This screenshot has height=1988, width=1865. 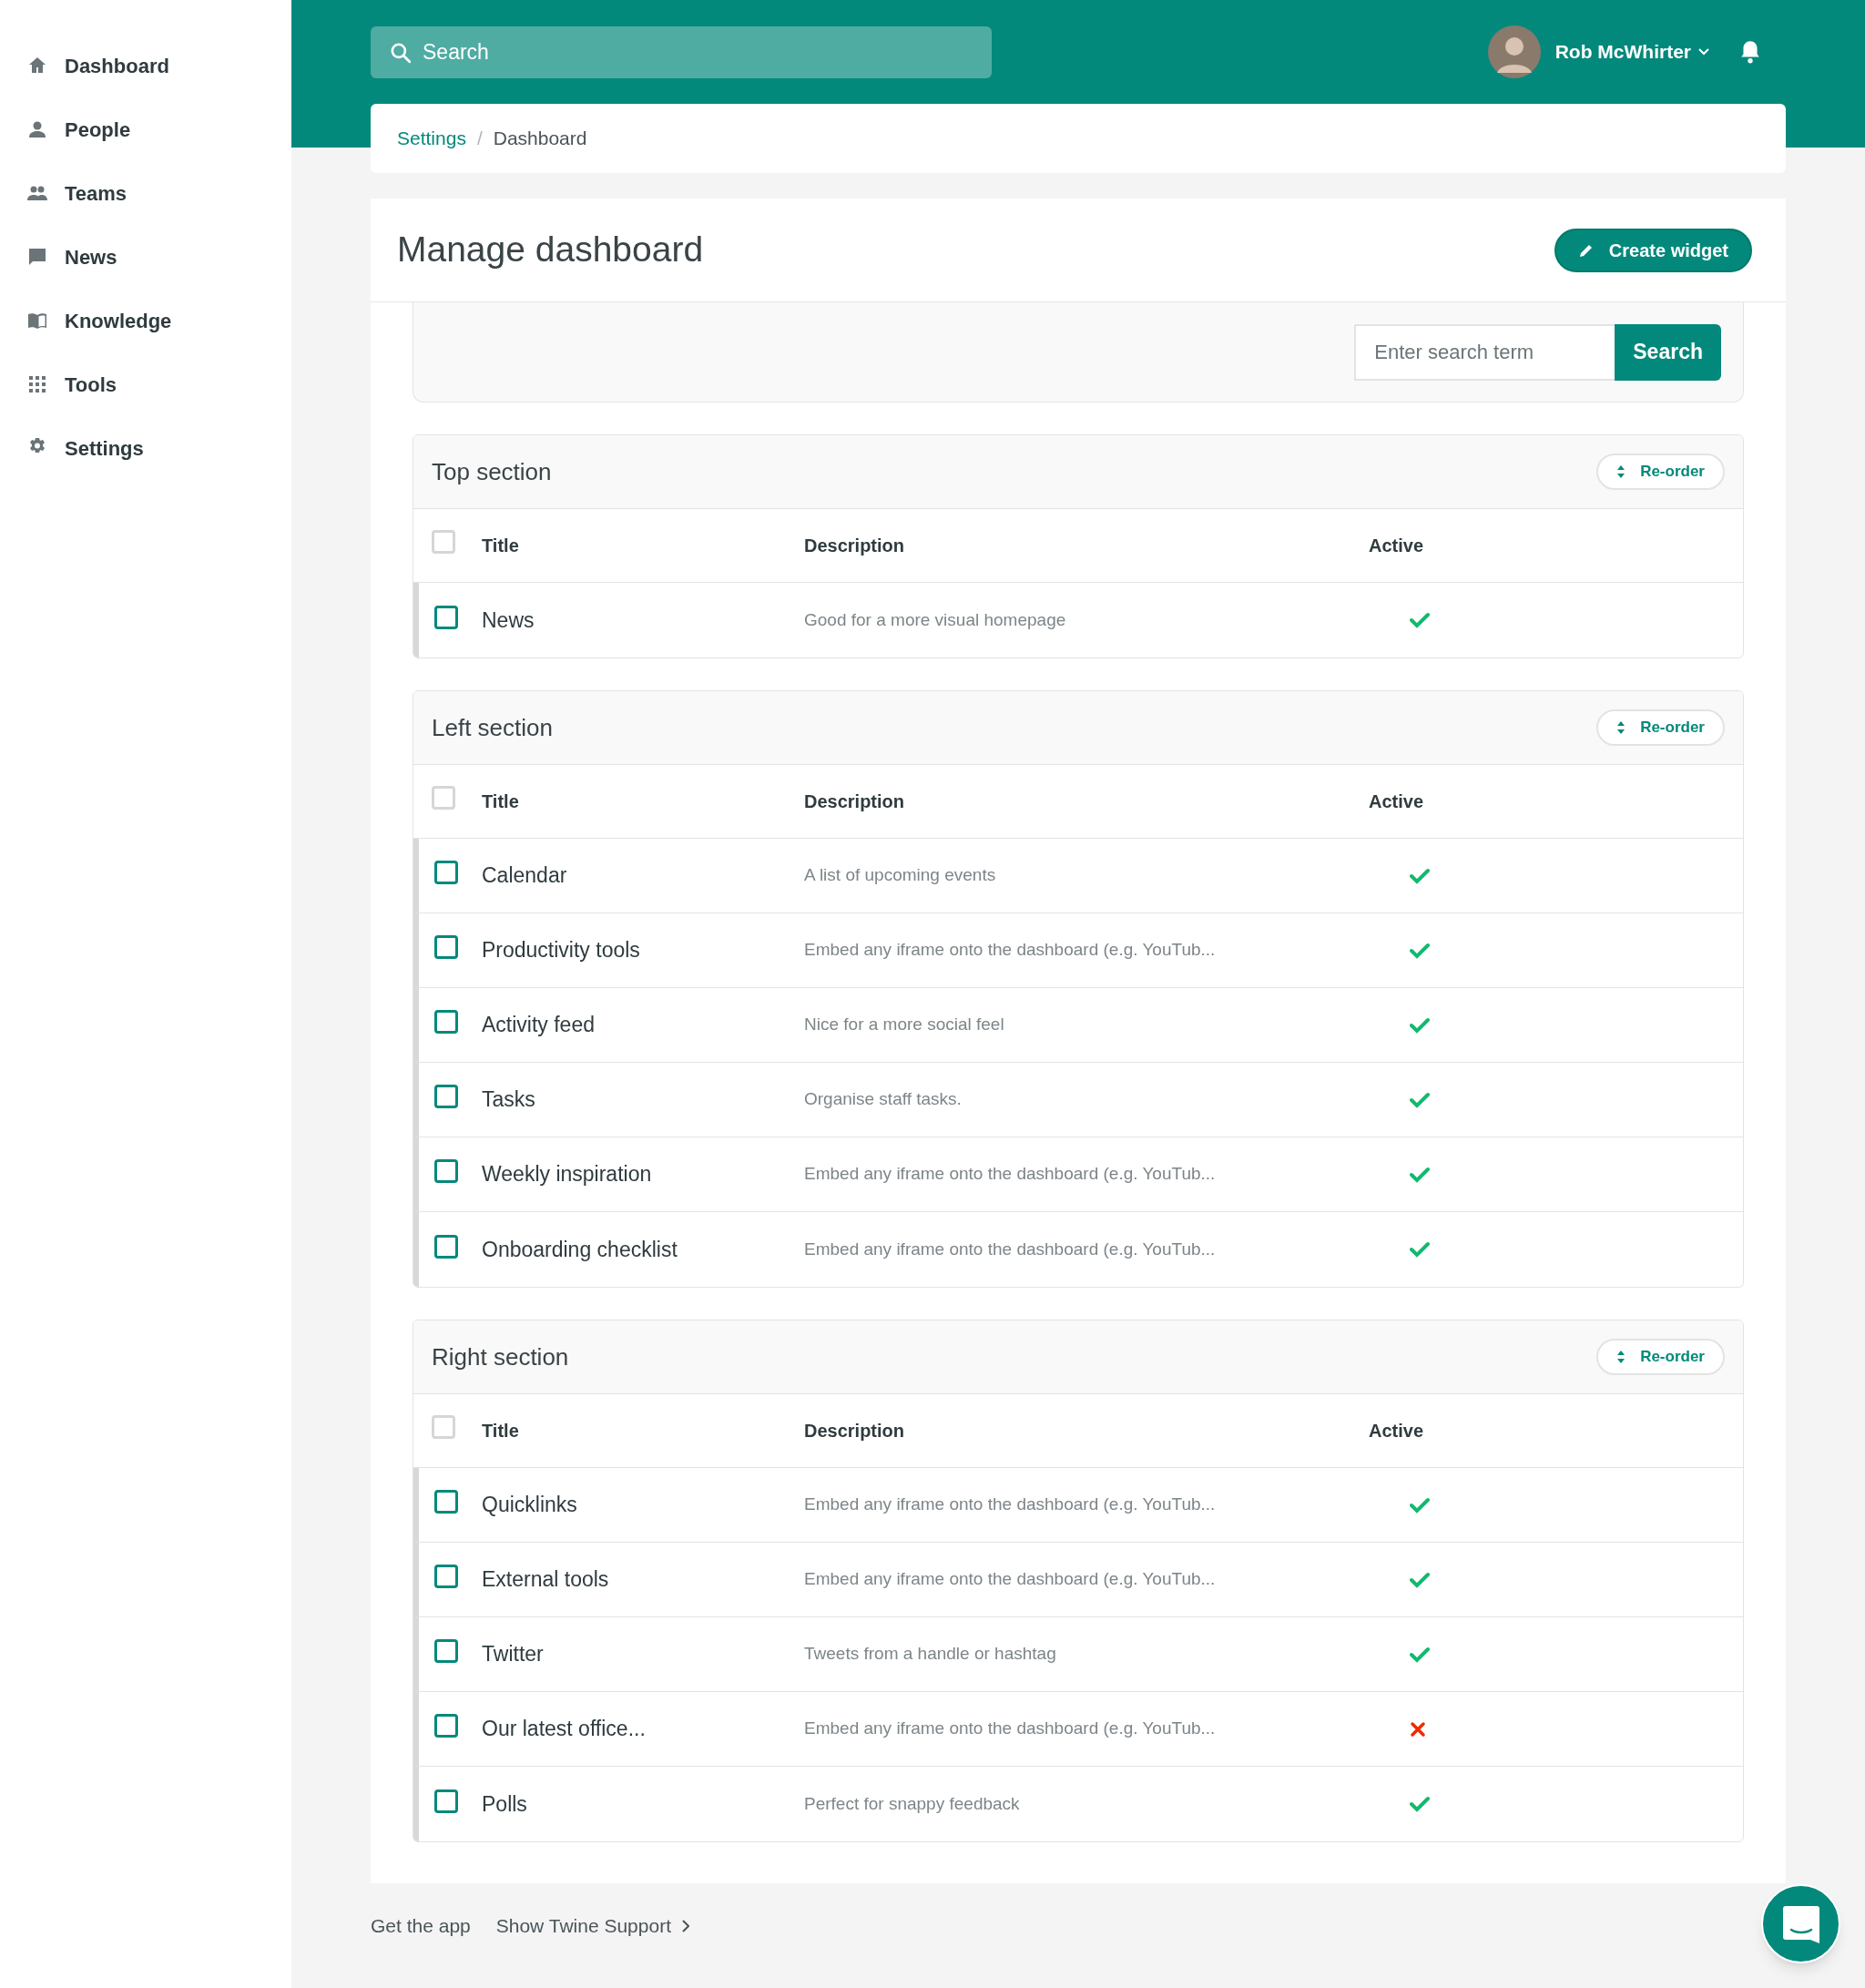 What do you see at coordinates (500, 1356) in the screenshot?
I see `section-title: Right section` at bounding box center [500, 1356].